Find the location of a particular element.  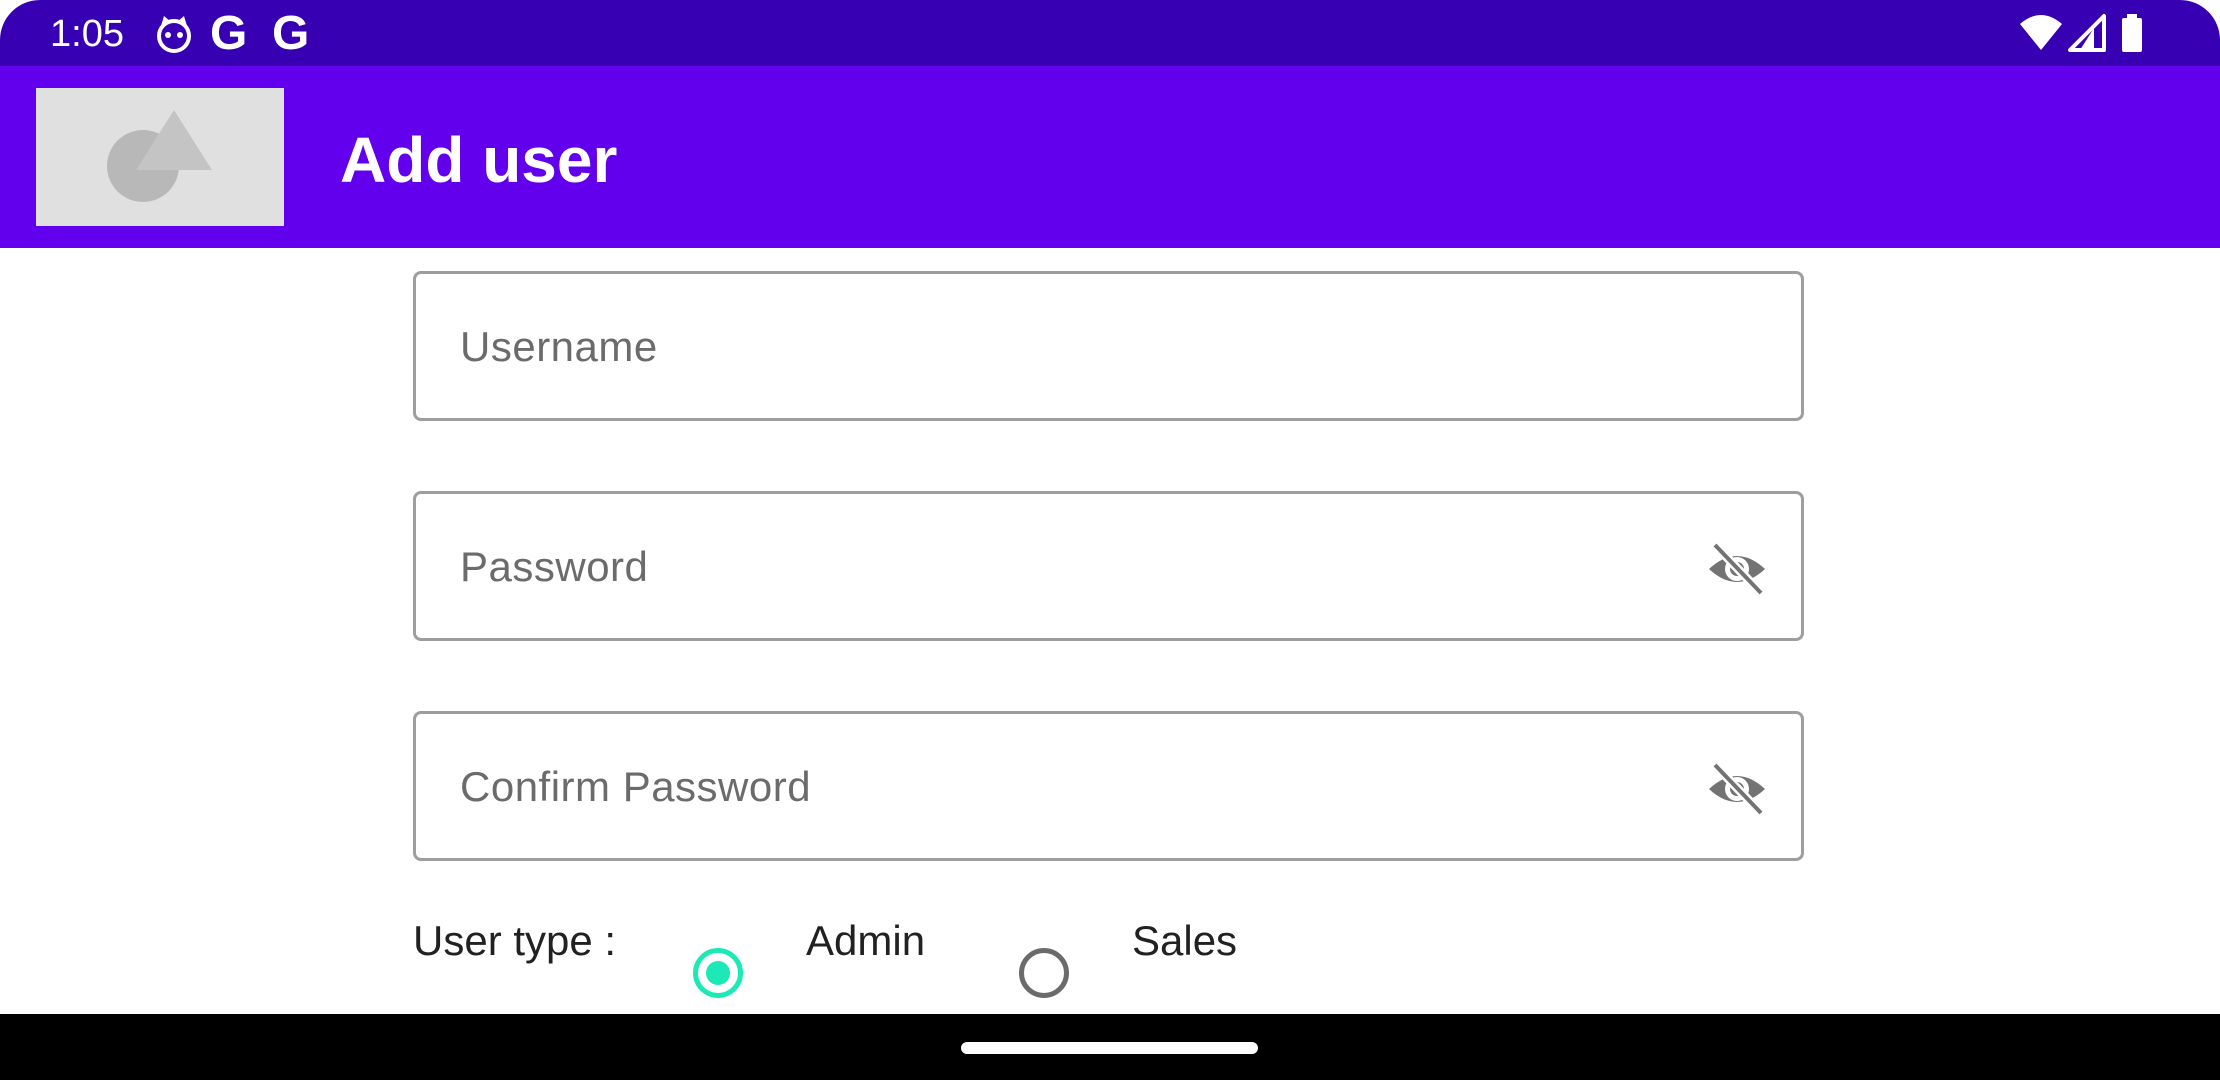

password-input is located at coordinates (1060, 567).